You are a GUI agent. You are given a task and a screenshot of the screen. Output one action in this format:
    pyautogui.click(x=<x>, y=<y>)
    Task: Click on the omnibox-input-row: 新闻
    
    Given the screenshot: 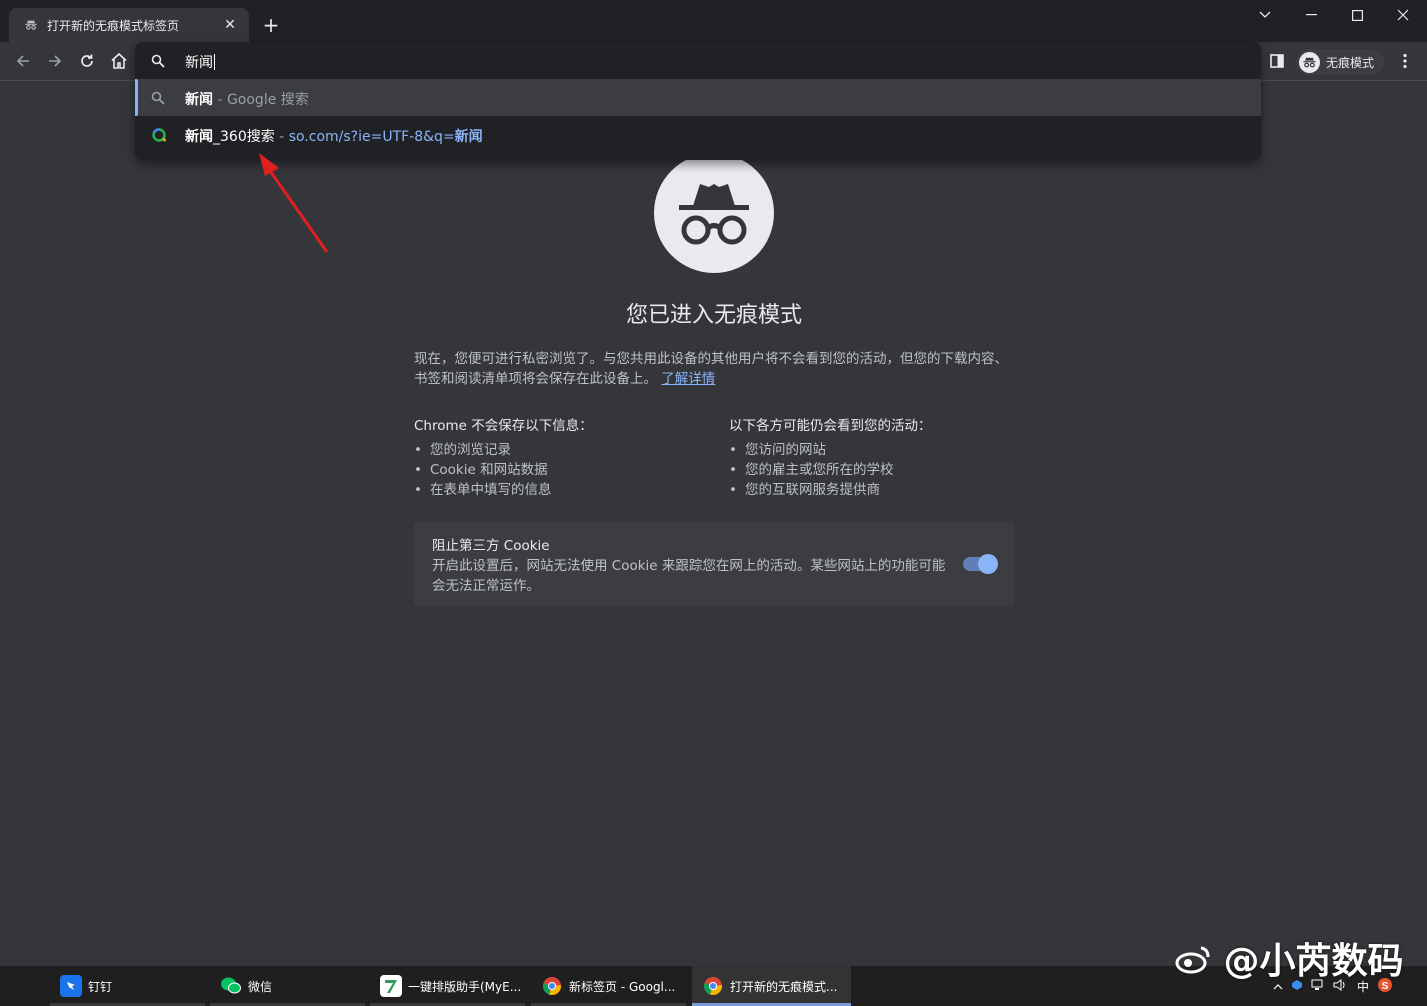 What is the action you would take?
    pyautogui.click(x=698, y=60)
    